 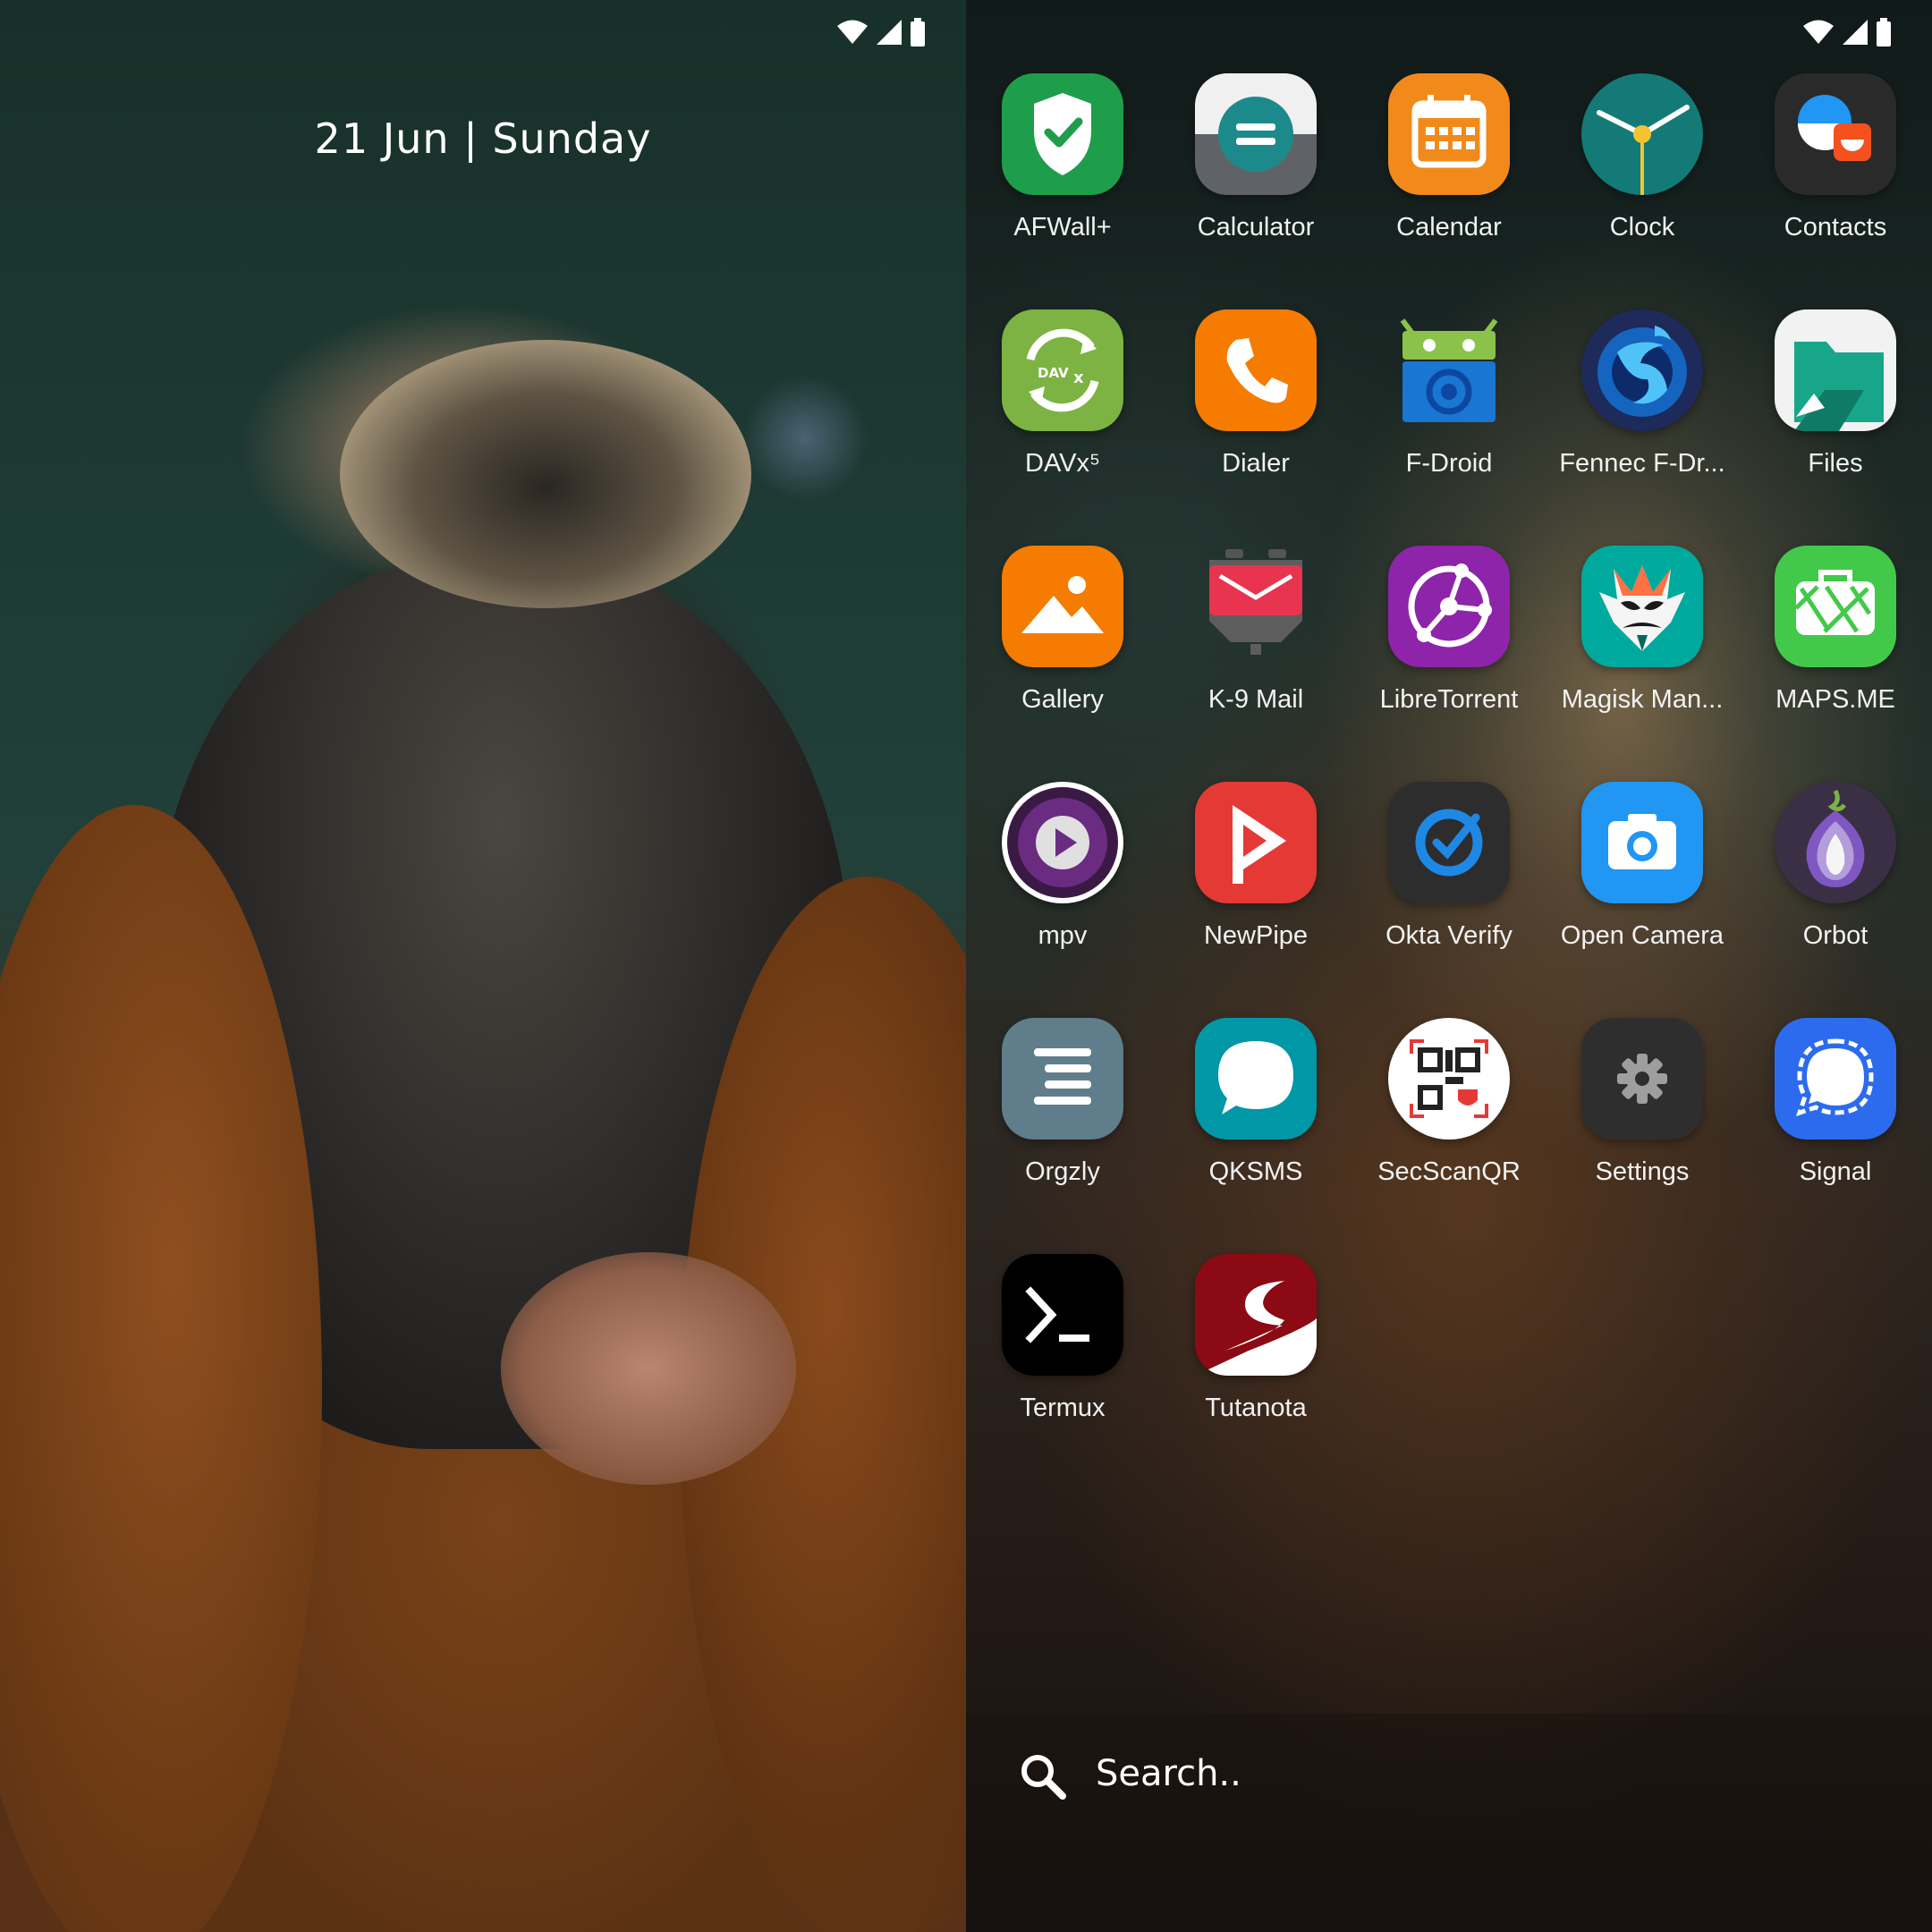 I want to click on lock-screen-date: 21 Jun | Sunday, so click(x=483, y=138).